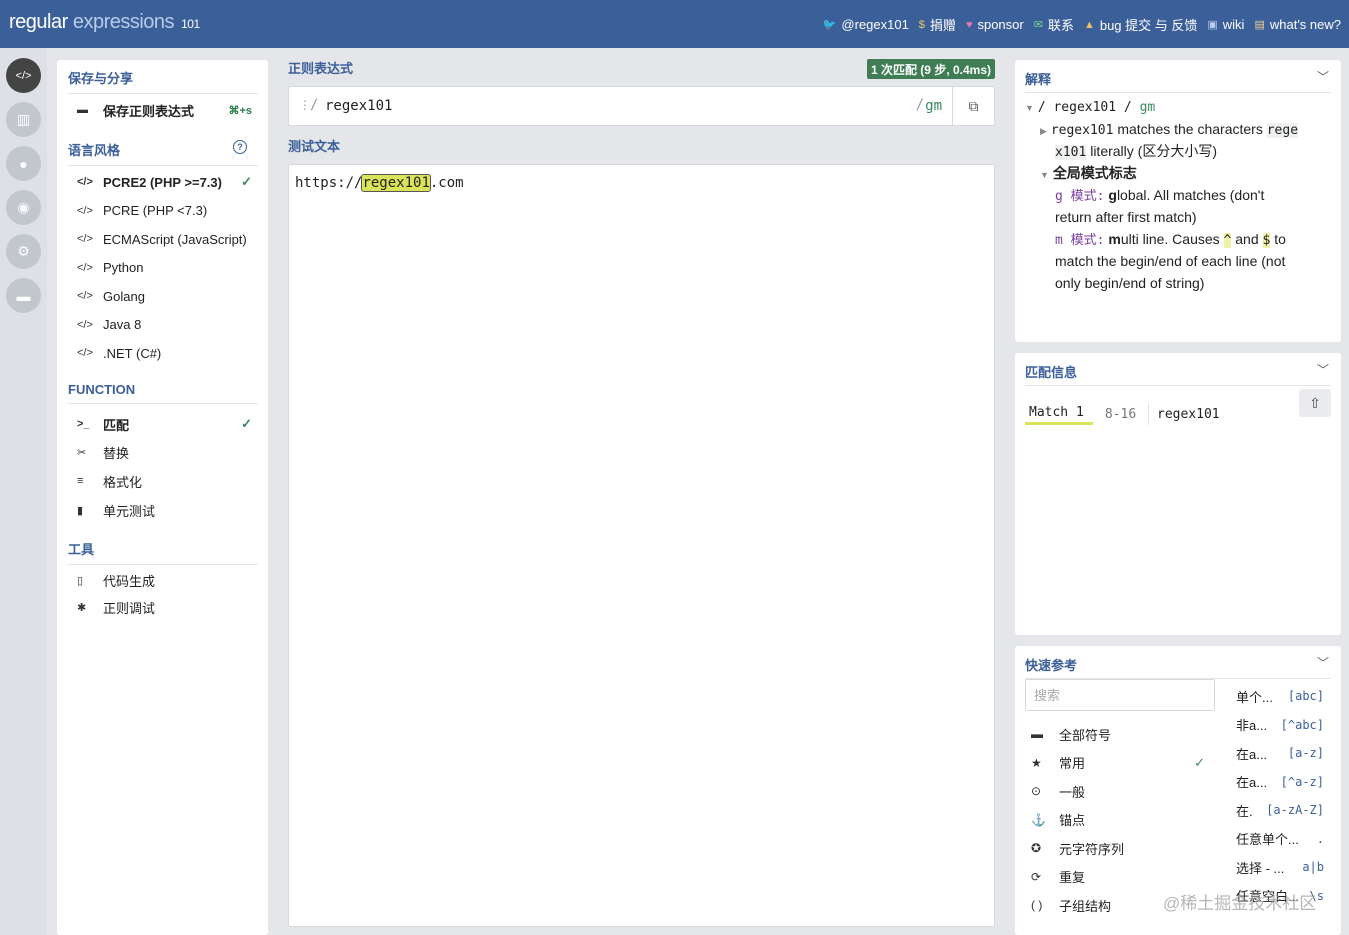 The image size is (1349, 935). I want to click on settings-icon: ⚙, so click(23, 251).